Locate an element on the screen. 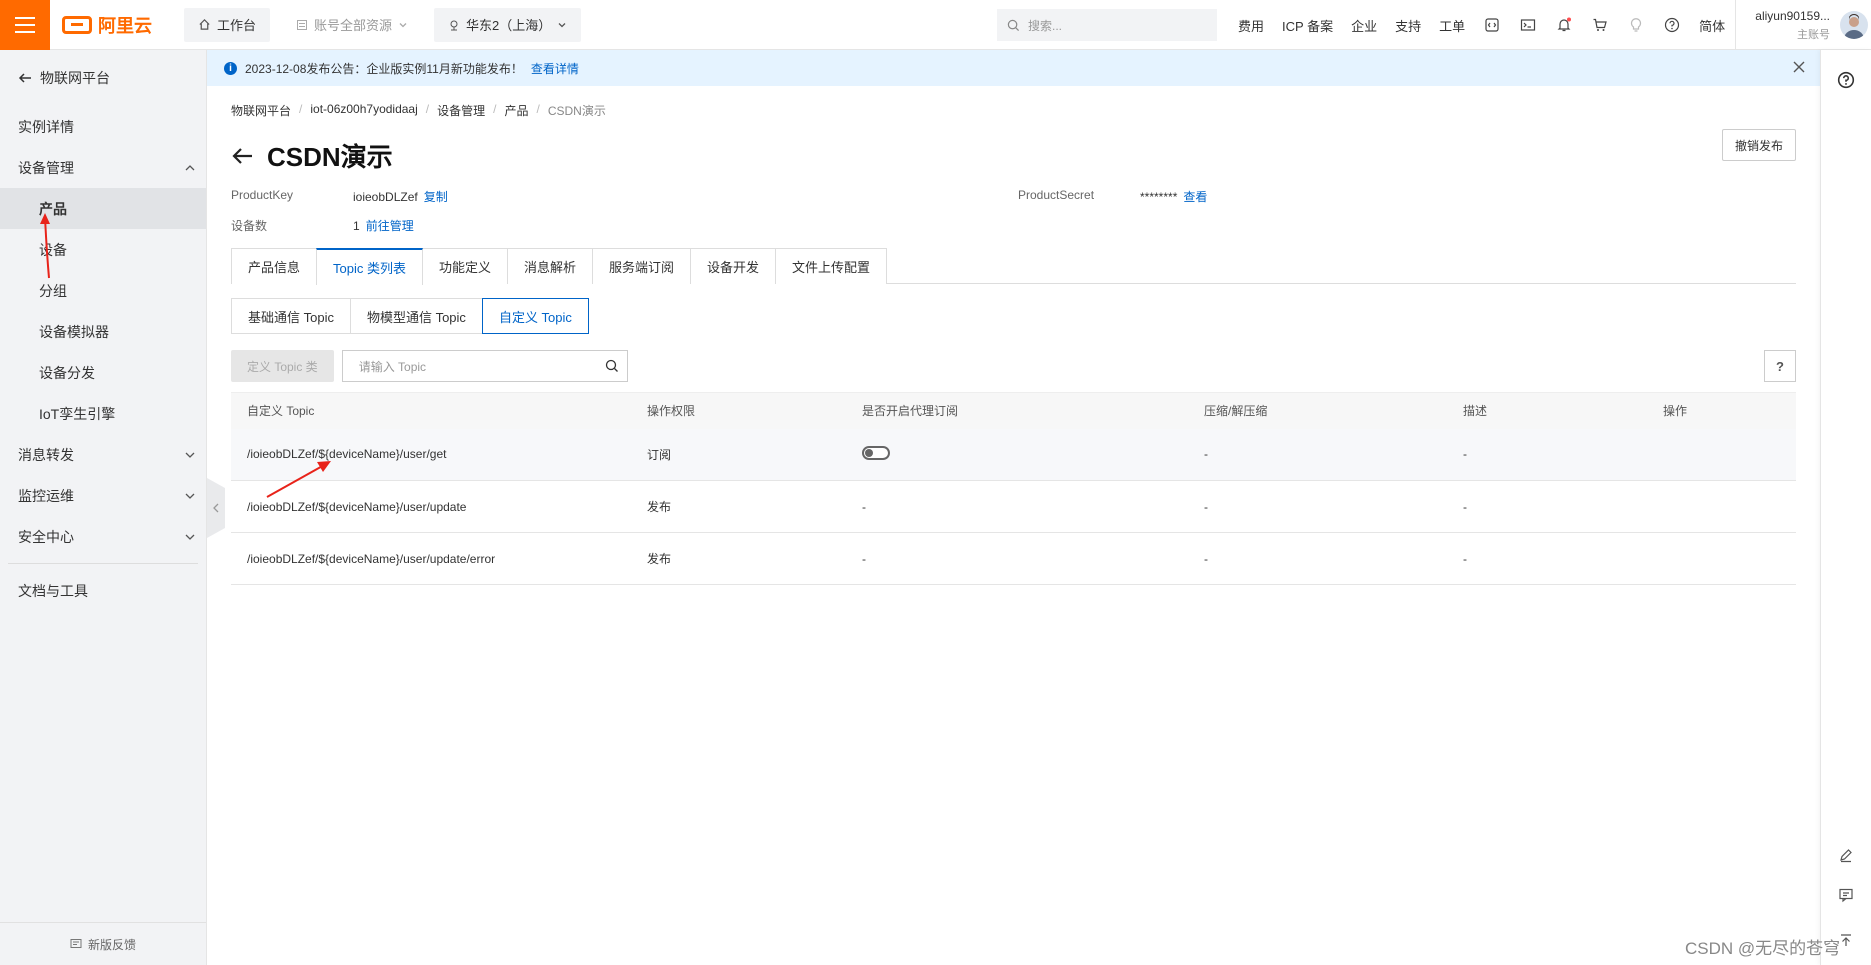 This screenshot has width=1871, height=965. product-secret-value-group: ******** 查看 is located at coordinates (1240, 196).